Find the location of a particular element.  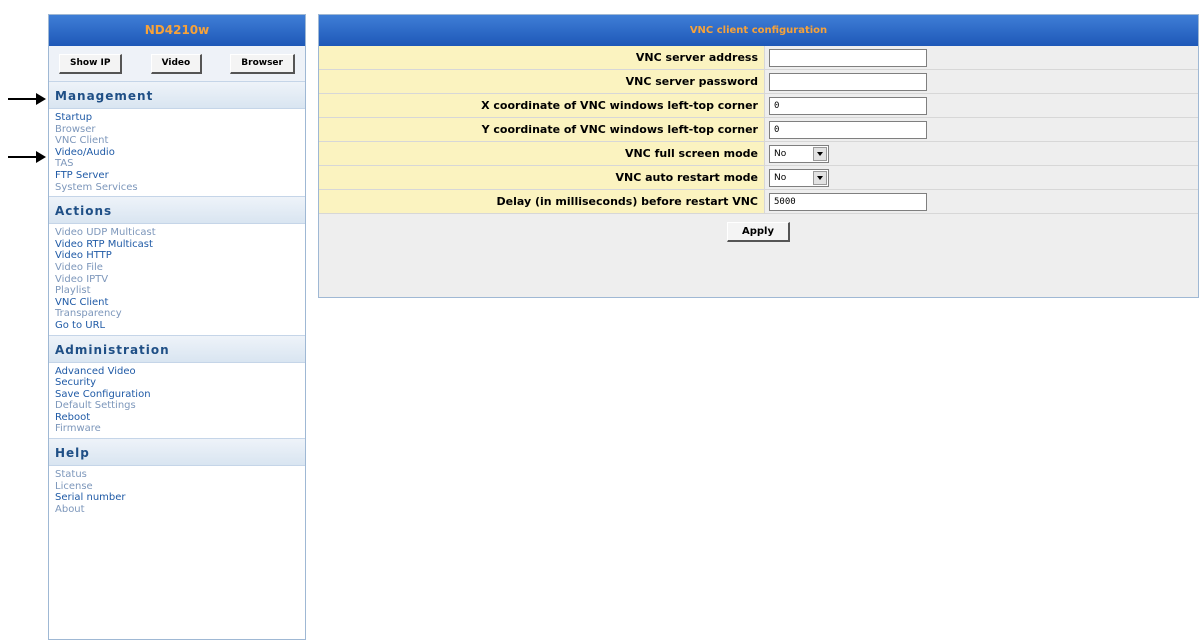

x-coordinate-of-vnc-windows-left-top-corner-input is located at coordinates (848, 105).